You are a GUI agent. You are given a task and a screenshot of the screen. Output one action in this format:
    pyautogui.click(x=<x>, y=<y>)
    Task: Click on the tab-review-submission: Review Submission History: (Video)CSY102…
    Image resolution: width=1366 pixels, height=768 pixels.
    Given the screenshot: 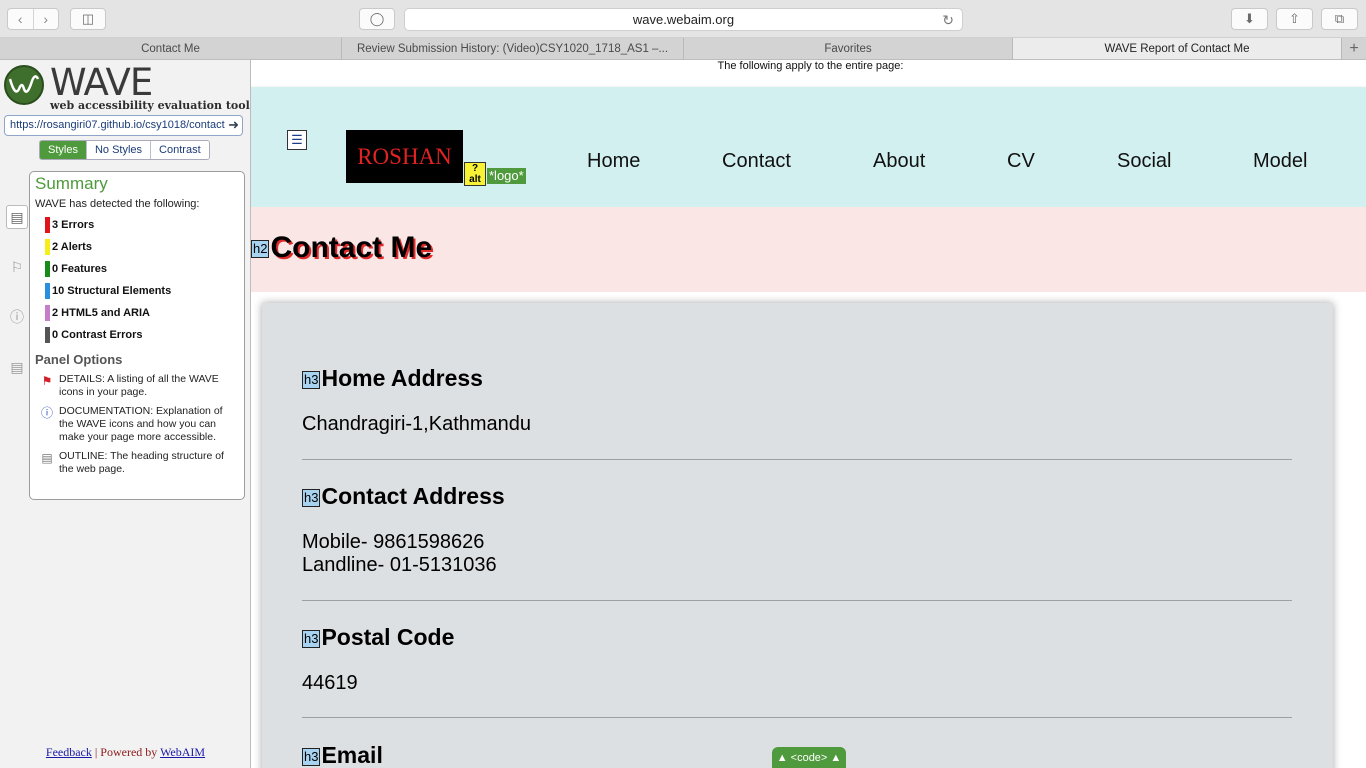 What is the action you would take?
    pyautogui.click(x=513, y=48)
    